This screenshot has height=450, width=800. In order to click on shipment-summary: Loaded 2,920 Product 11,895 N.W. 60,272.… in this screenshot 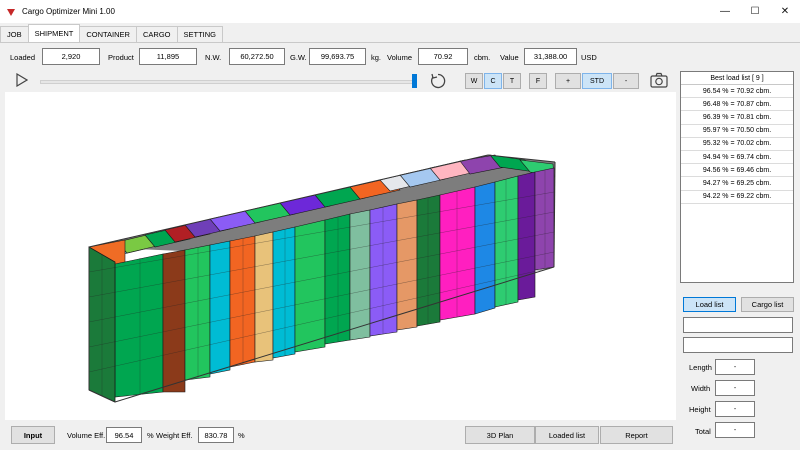, I will do `click(400, 56)`.